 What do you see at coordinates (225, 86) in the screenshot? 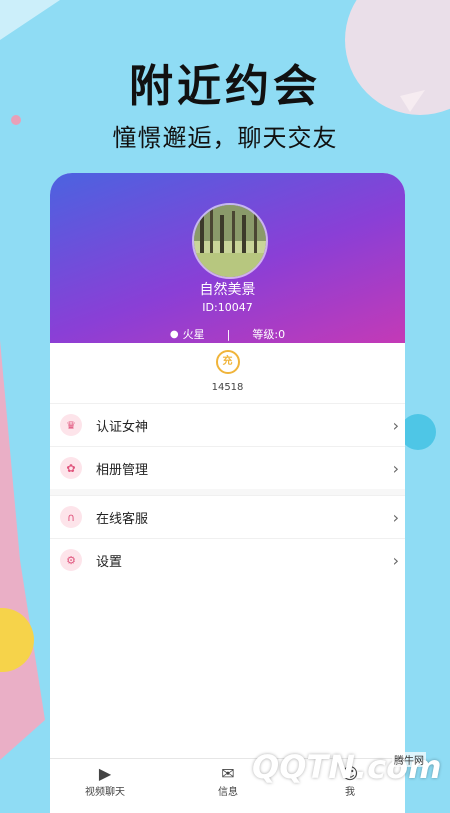
I see `promo-title: 附近约会` at bounding box center [225, 86].